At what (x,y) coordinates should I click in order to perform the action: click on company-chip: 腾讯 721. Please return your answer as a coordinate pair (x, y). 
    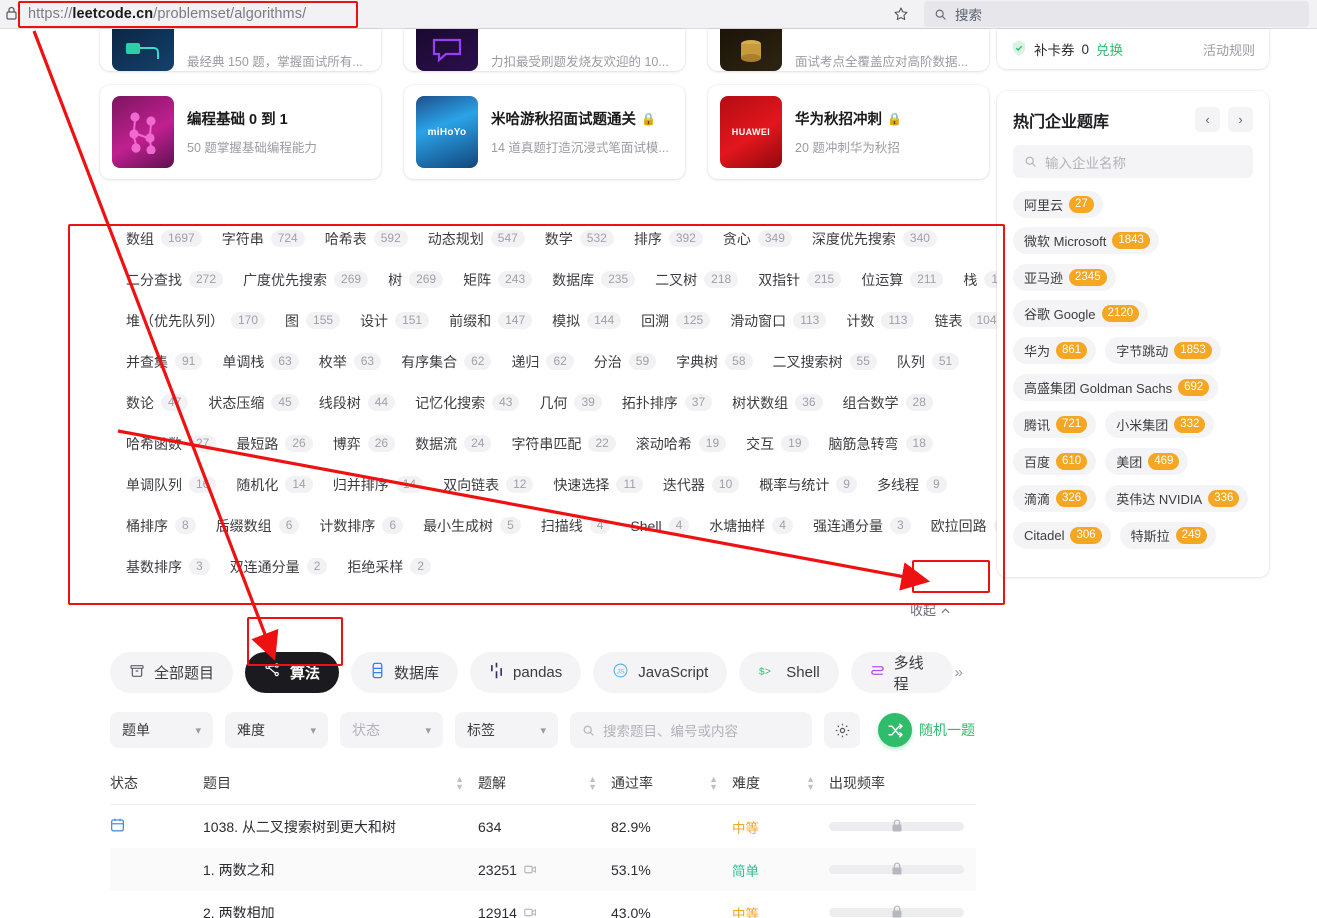
    Looking at the image, I should click on (1055, 424).